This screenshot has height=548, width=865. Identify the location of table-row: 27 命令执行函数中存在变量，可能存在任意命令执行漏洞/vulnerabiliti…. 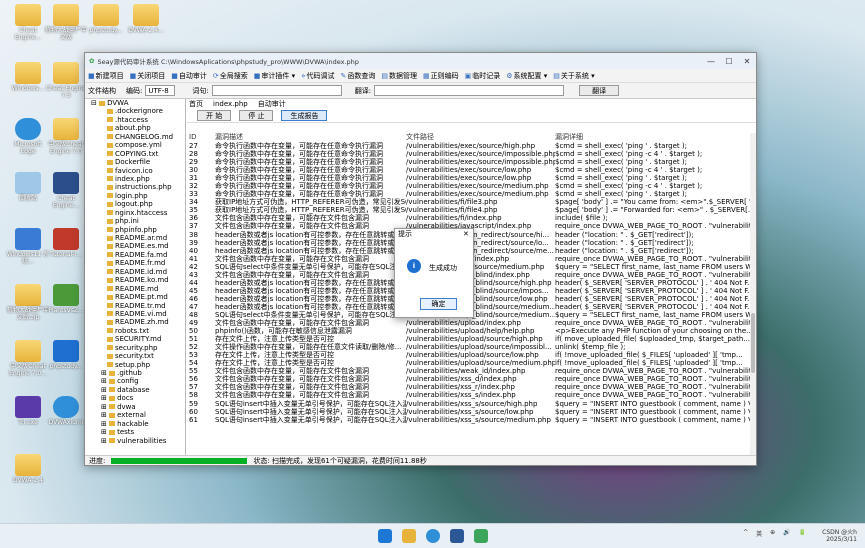
(468, 146).